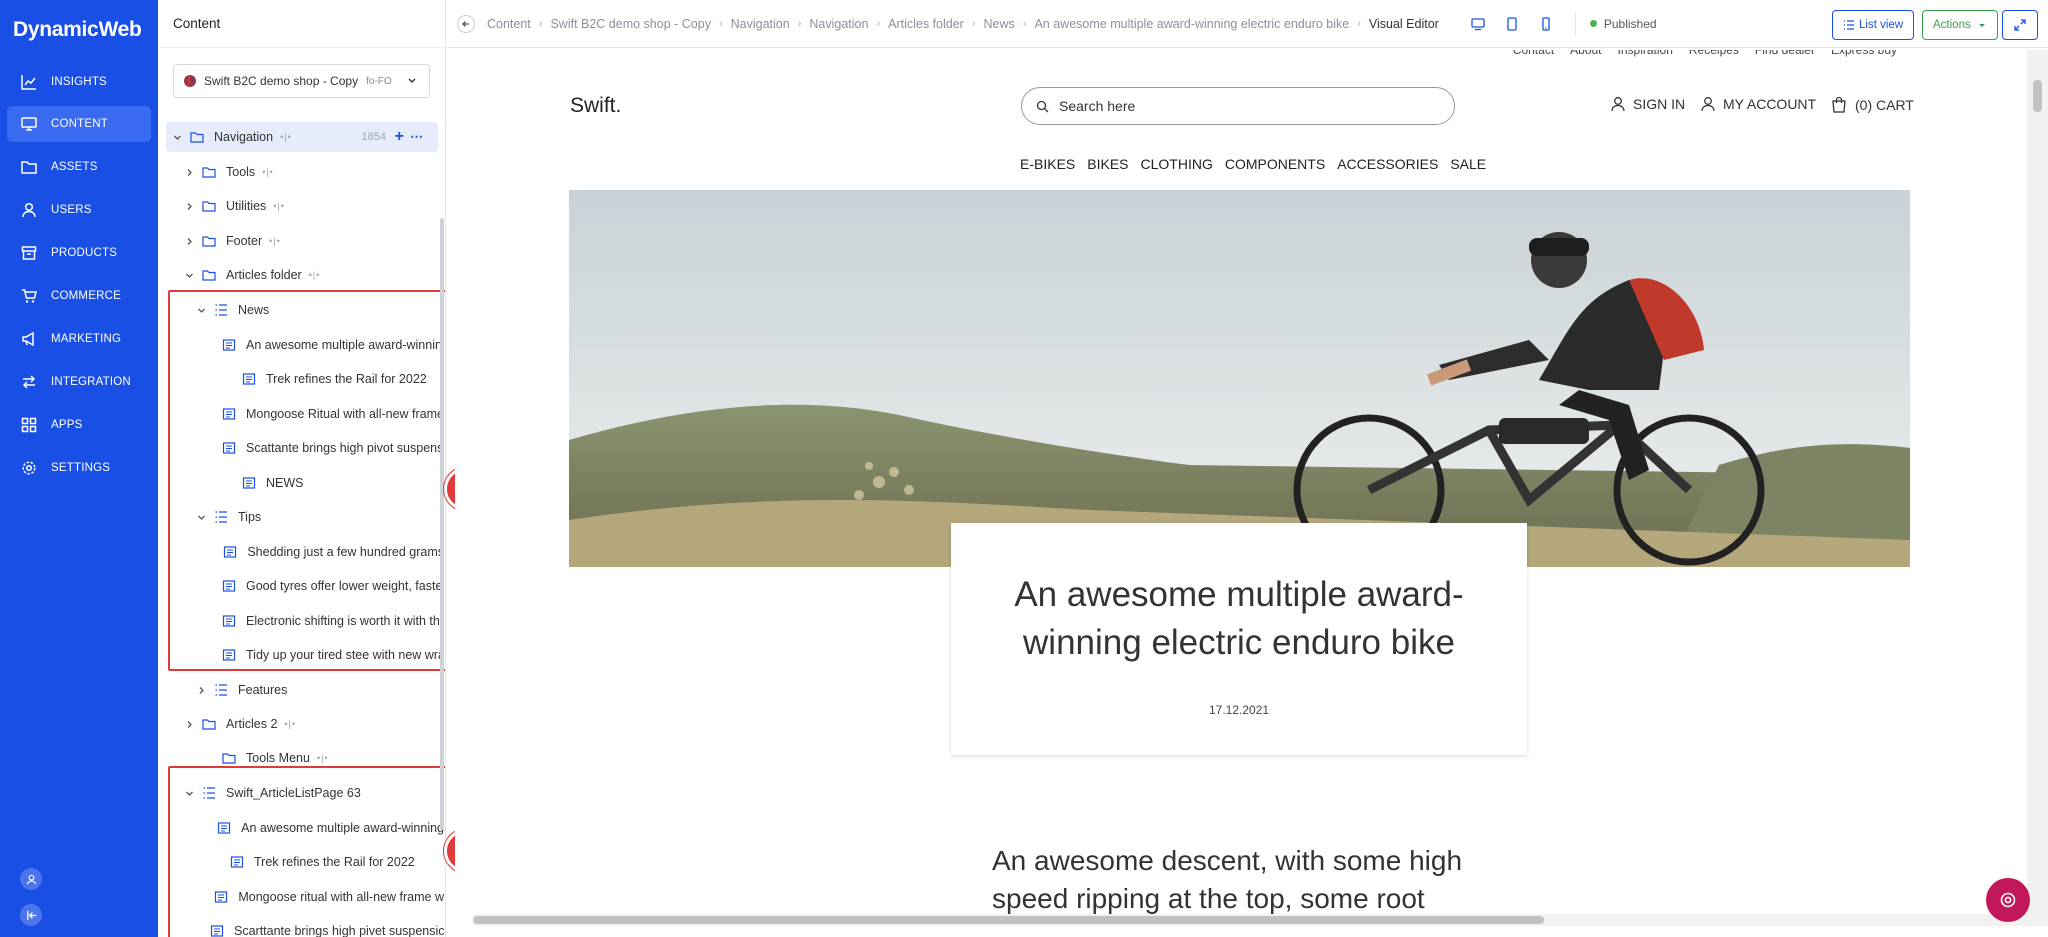  What do you see at coordinates (1785, 53) in the screenshot?
I see `utility-link: Find dealer` at bounding box center [1785, 53].